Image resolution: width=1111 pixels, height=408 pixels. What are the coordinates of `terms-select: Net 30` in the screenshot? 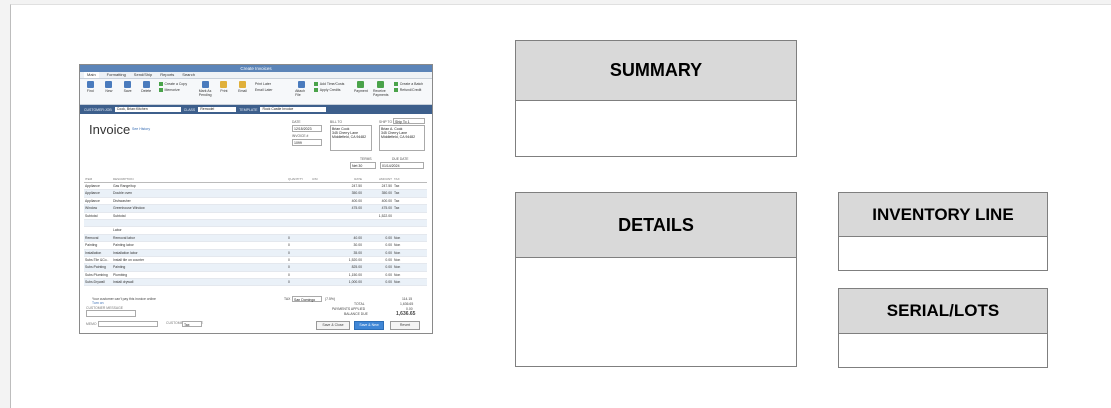 It's located at (363, 165).